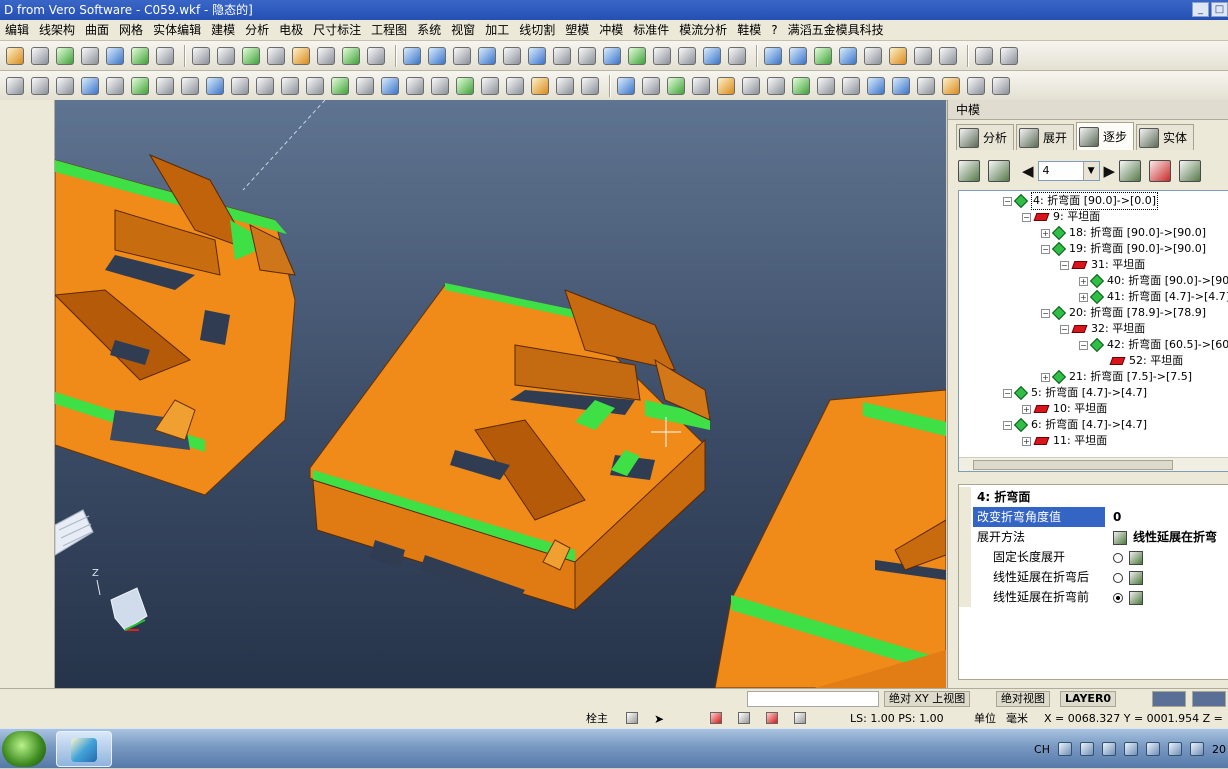 The width and height of the screenshot is (1228, 769). What do you see at coordinates (1123, 233) in the screenshot?
I see `tree-node: +18: 折弯面 [90.0]->[90.0]` at bounding box center [1123, 233].